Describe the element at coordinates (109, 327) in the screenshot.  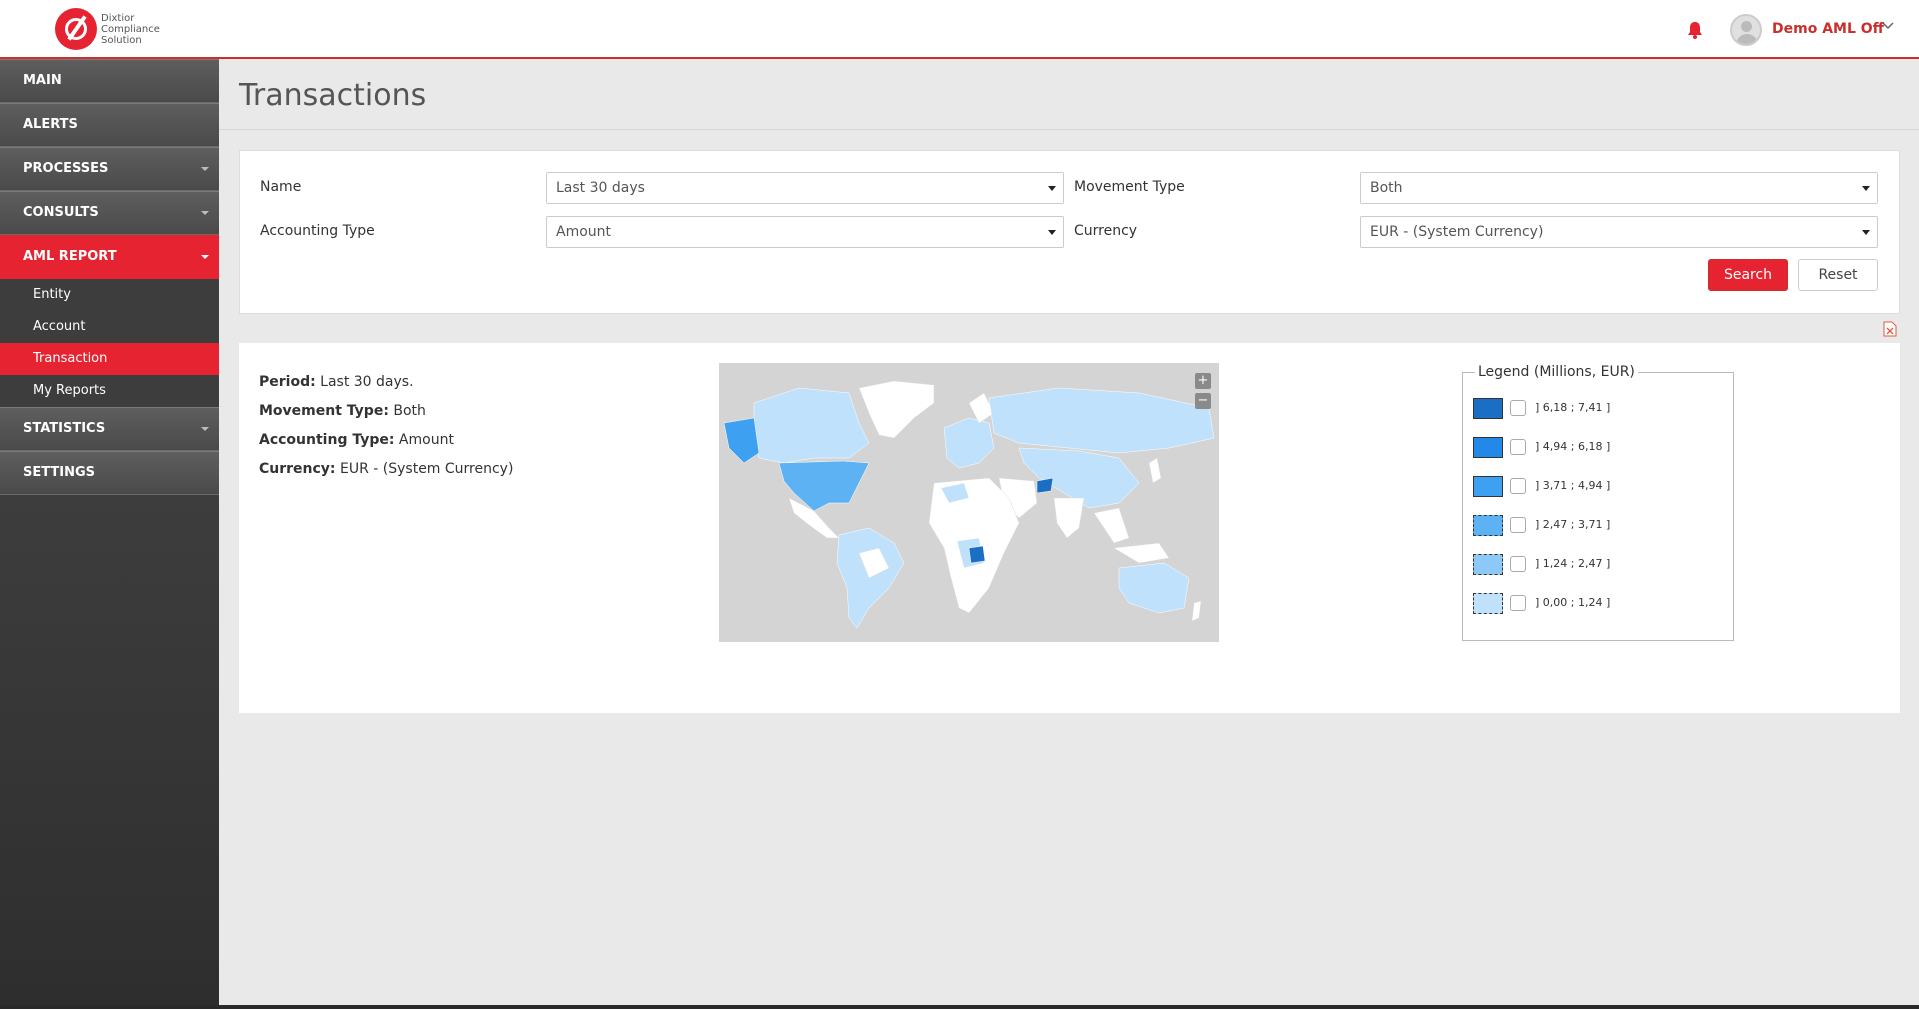
I see `submenu-item-account: Account` at that location.